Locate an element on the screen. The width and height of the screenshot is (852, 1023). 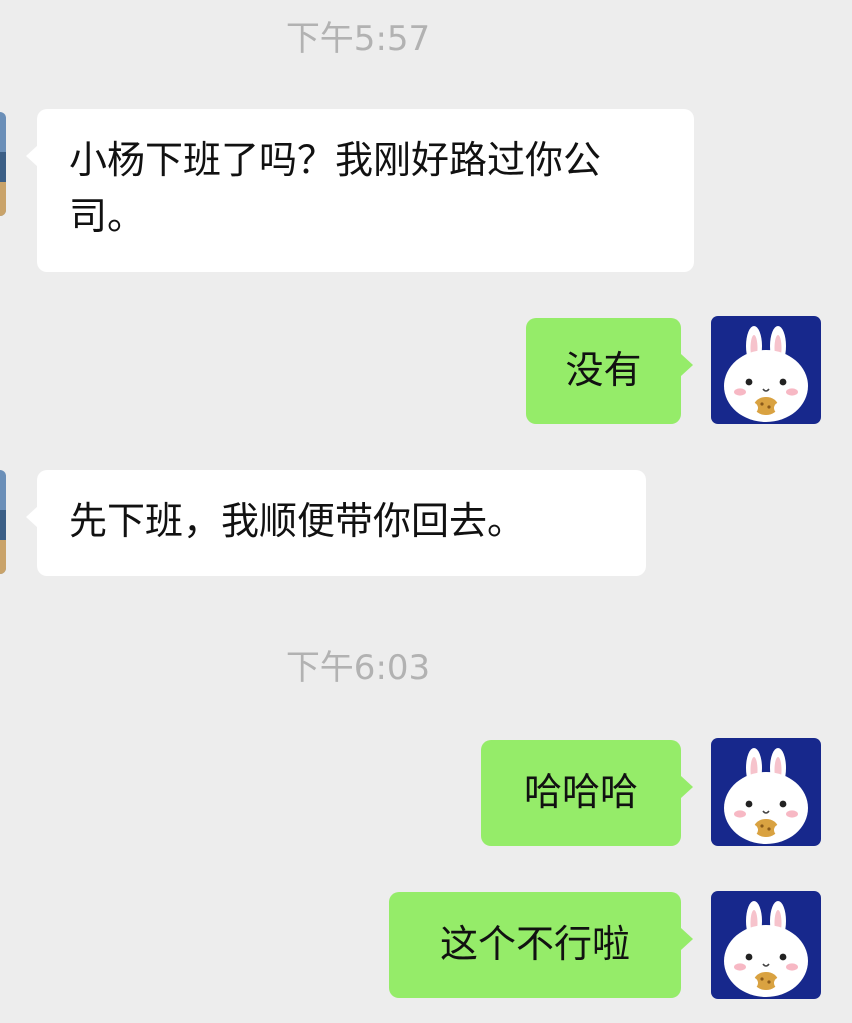
message-text: 小杨下班了吗？我刚好路过你公司。 is located at coordinates (335, 188).